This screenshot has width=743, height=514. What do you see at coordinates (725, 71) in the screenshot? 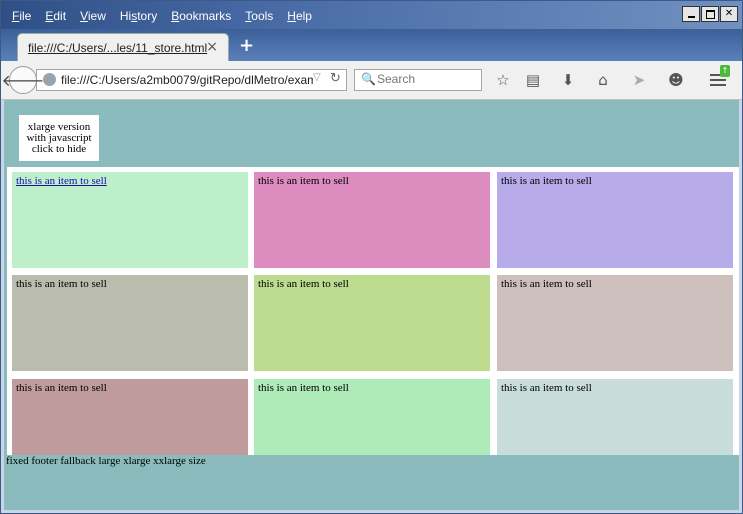
I see `update-badge-icon: ↑` at bounding box center [725, 71].